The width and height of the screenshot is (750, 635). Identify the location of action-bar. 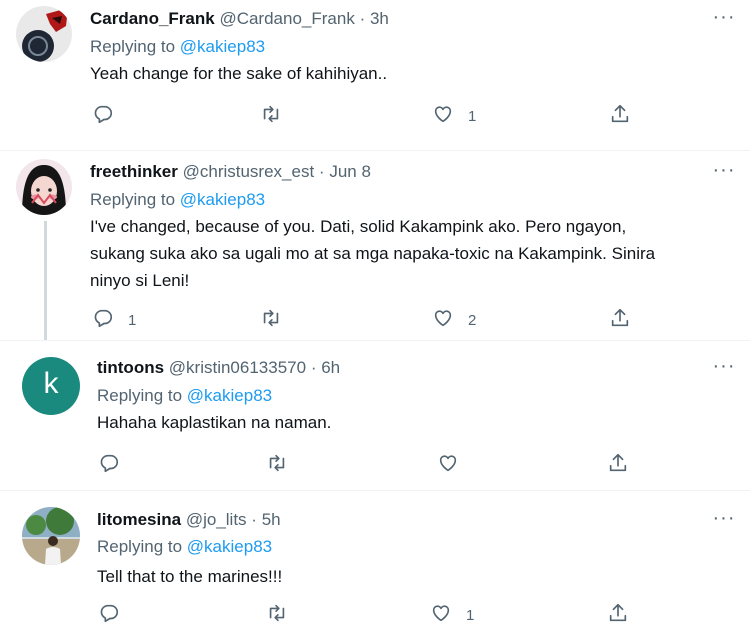
(375, 465).